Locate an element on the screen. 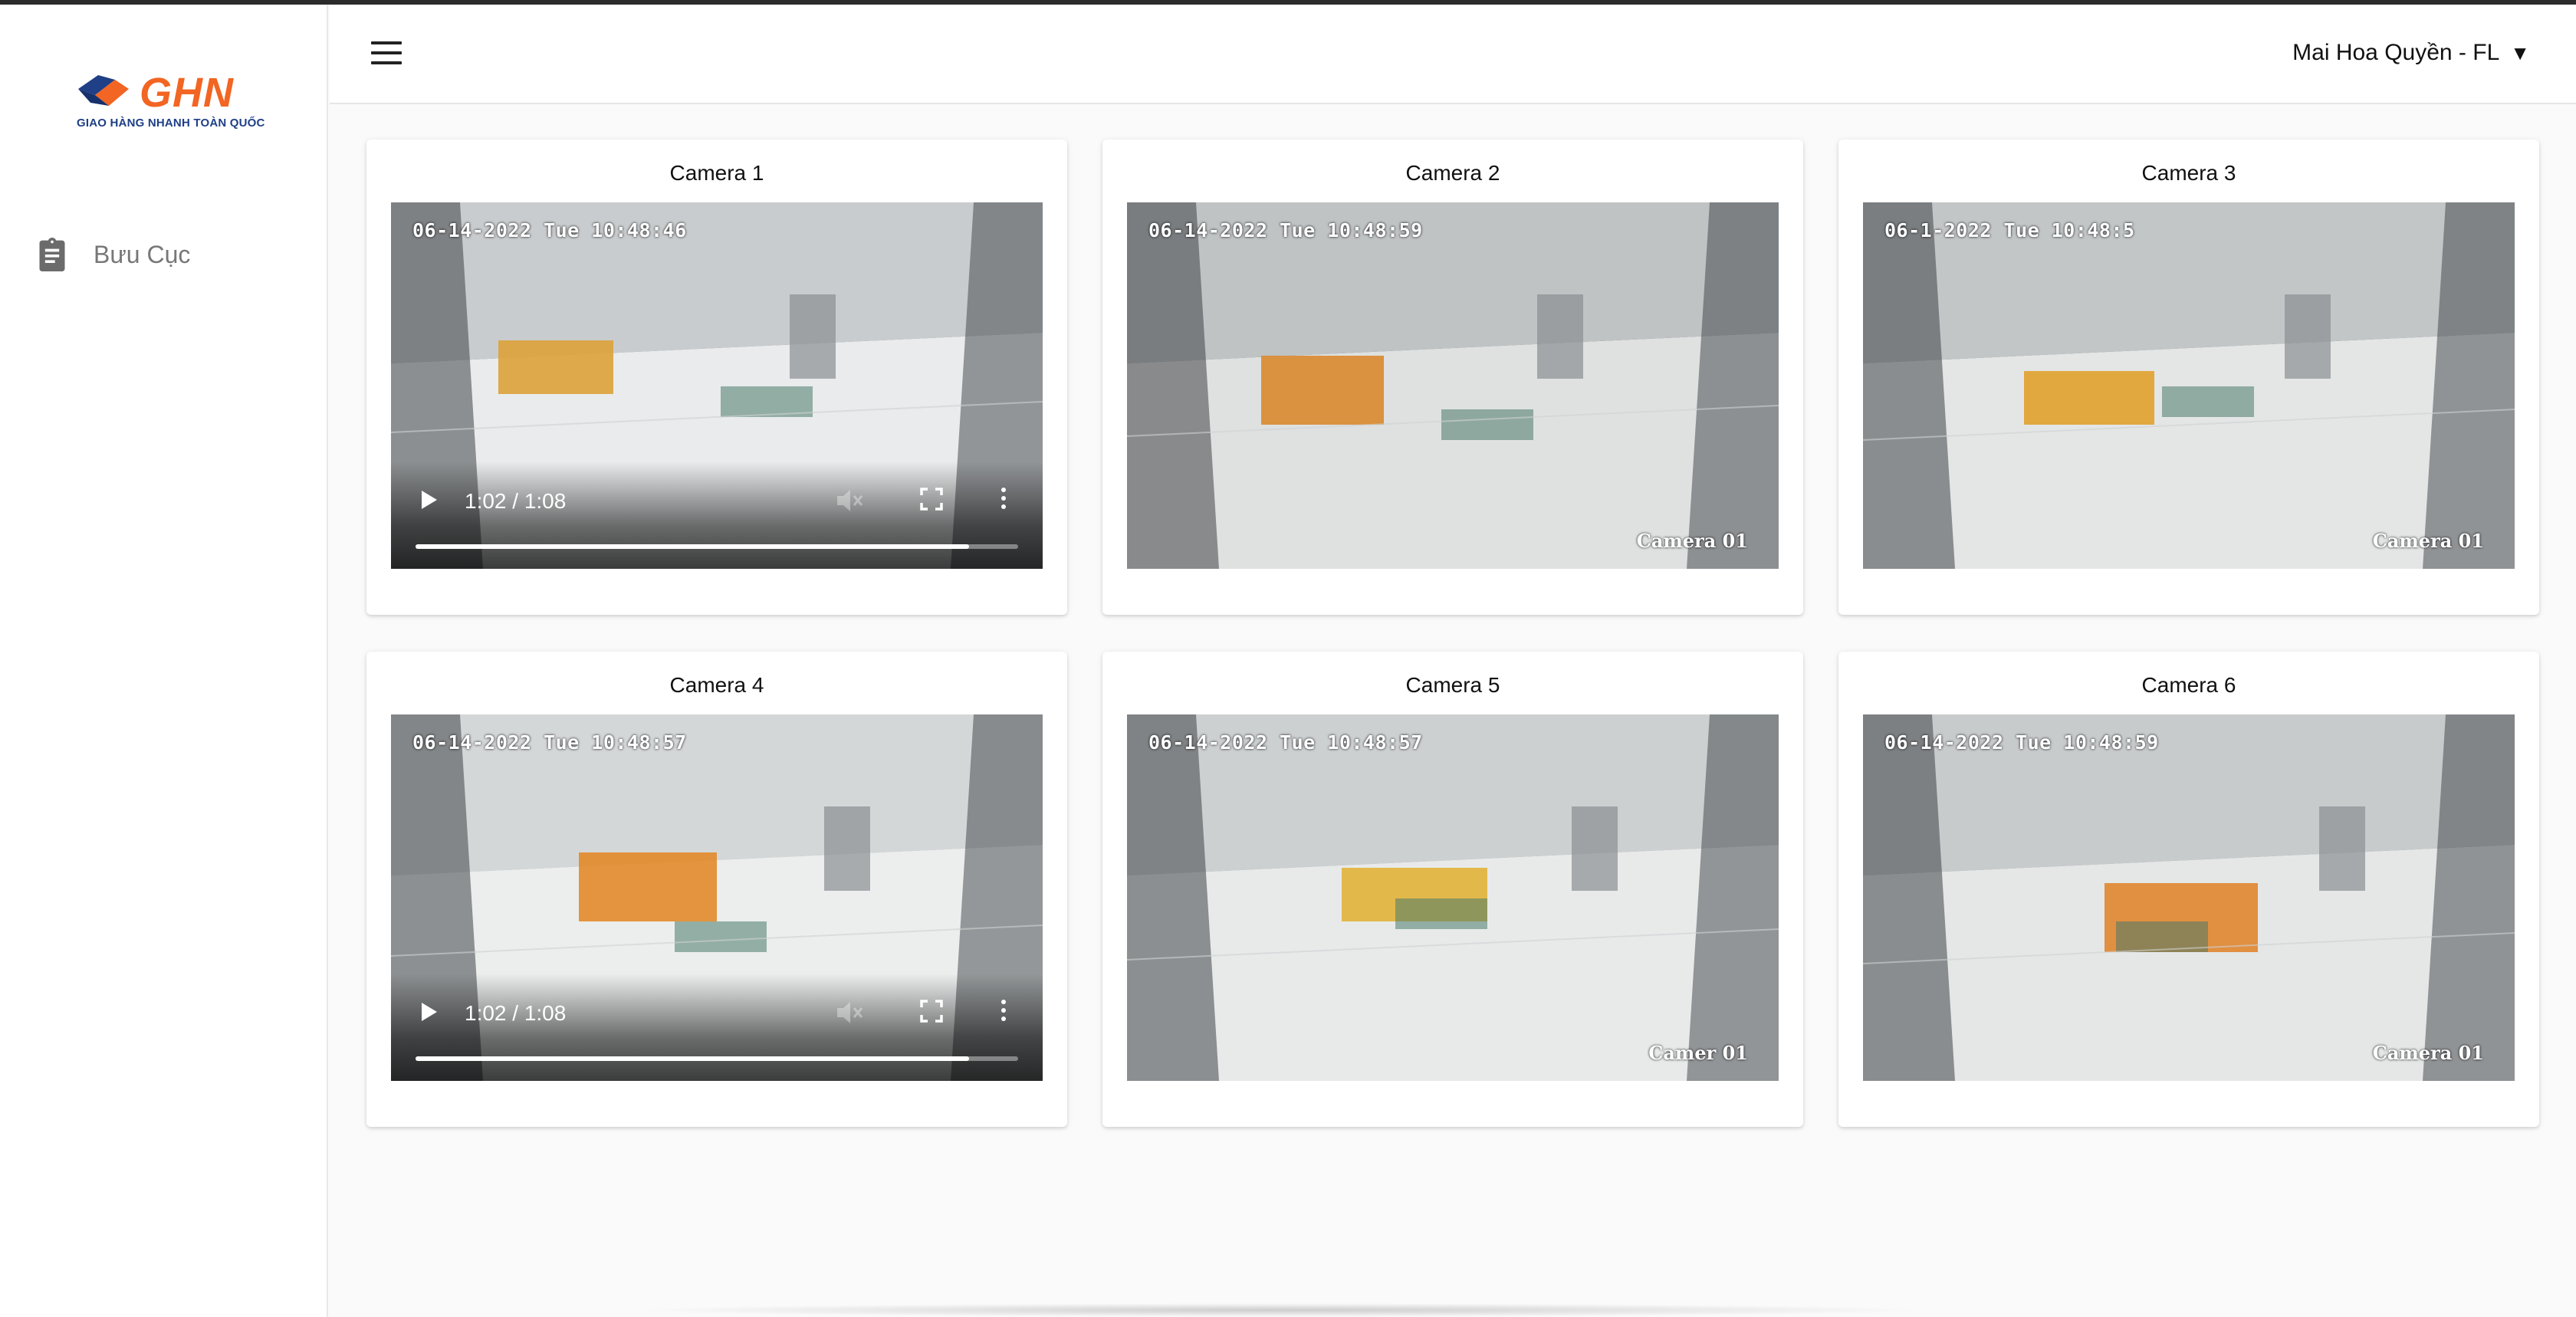 The width and height of the screenshot is (2576, 1317). camera-title: Camera 3 is located at coordinates (2189, 173).